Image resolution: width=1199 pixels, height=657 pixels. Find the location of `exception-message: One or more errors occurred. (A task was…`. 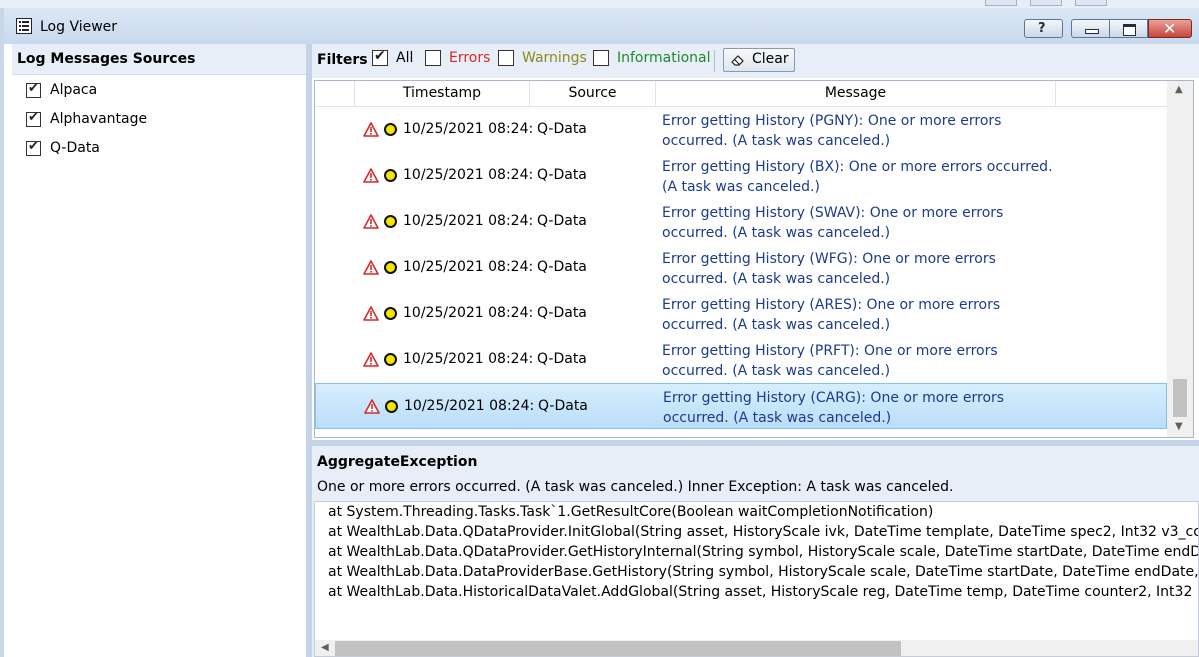

exception-message: One or more errors occurred. (A task was… is located at coordinates (635, 487).